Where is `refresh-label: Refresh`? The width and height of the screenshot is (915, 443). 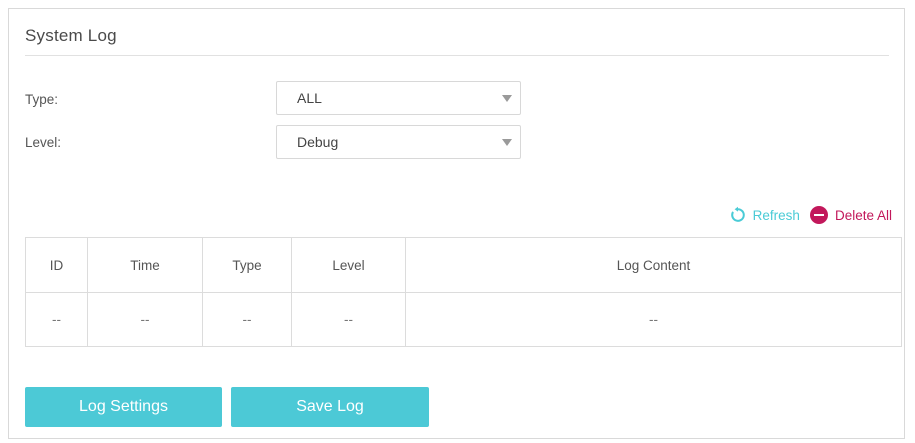 refresh-label: Refresh is located at coordinates (776, 215).